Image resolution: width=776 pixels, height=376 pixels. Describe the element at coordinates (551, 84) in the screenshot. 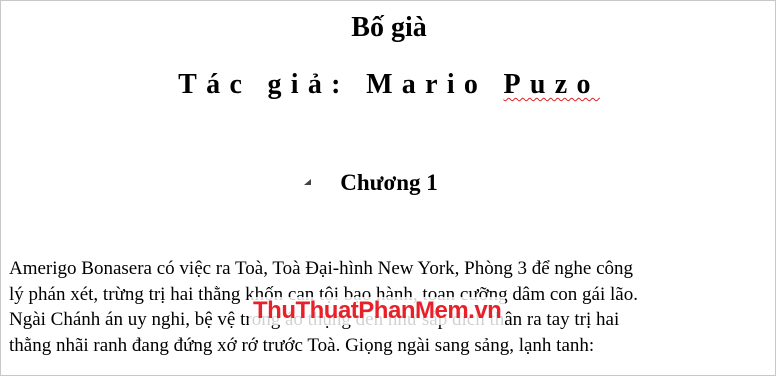

I see `author-surname: Puzo` at that location.